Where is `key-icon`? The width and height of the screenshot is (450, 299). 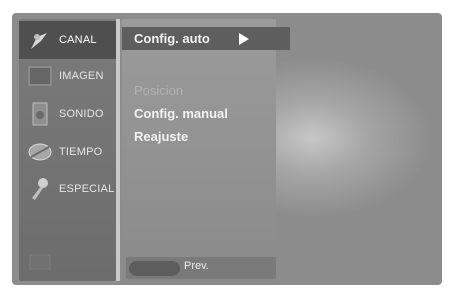
key-icon is located at coordinates (40, 189).